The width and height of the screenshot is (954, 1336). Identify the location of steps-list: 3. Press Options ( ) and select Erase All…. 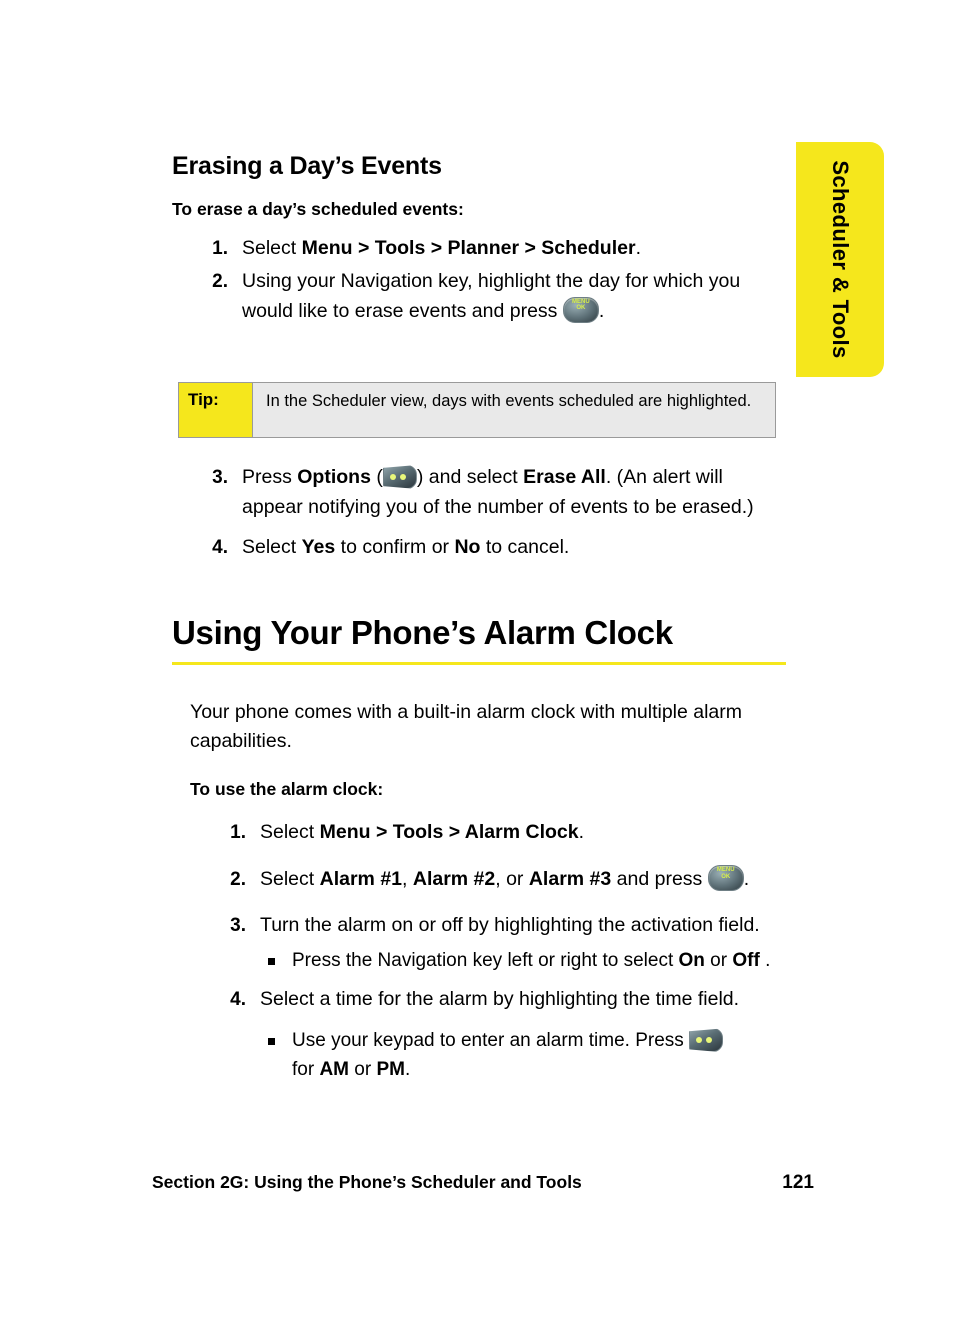
(479, 512).